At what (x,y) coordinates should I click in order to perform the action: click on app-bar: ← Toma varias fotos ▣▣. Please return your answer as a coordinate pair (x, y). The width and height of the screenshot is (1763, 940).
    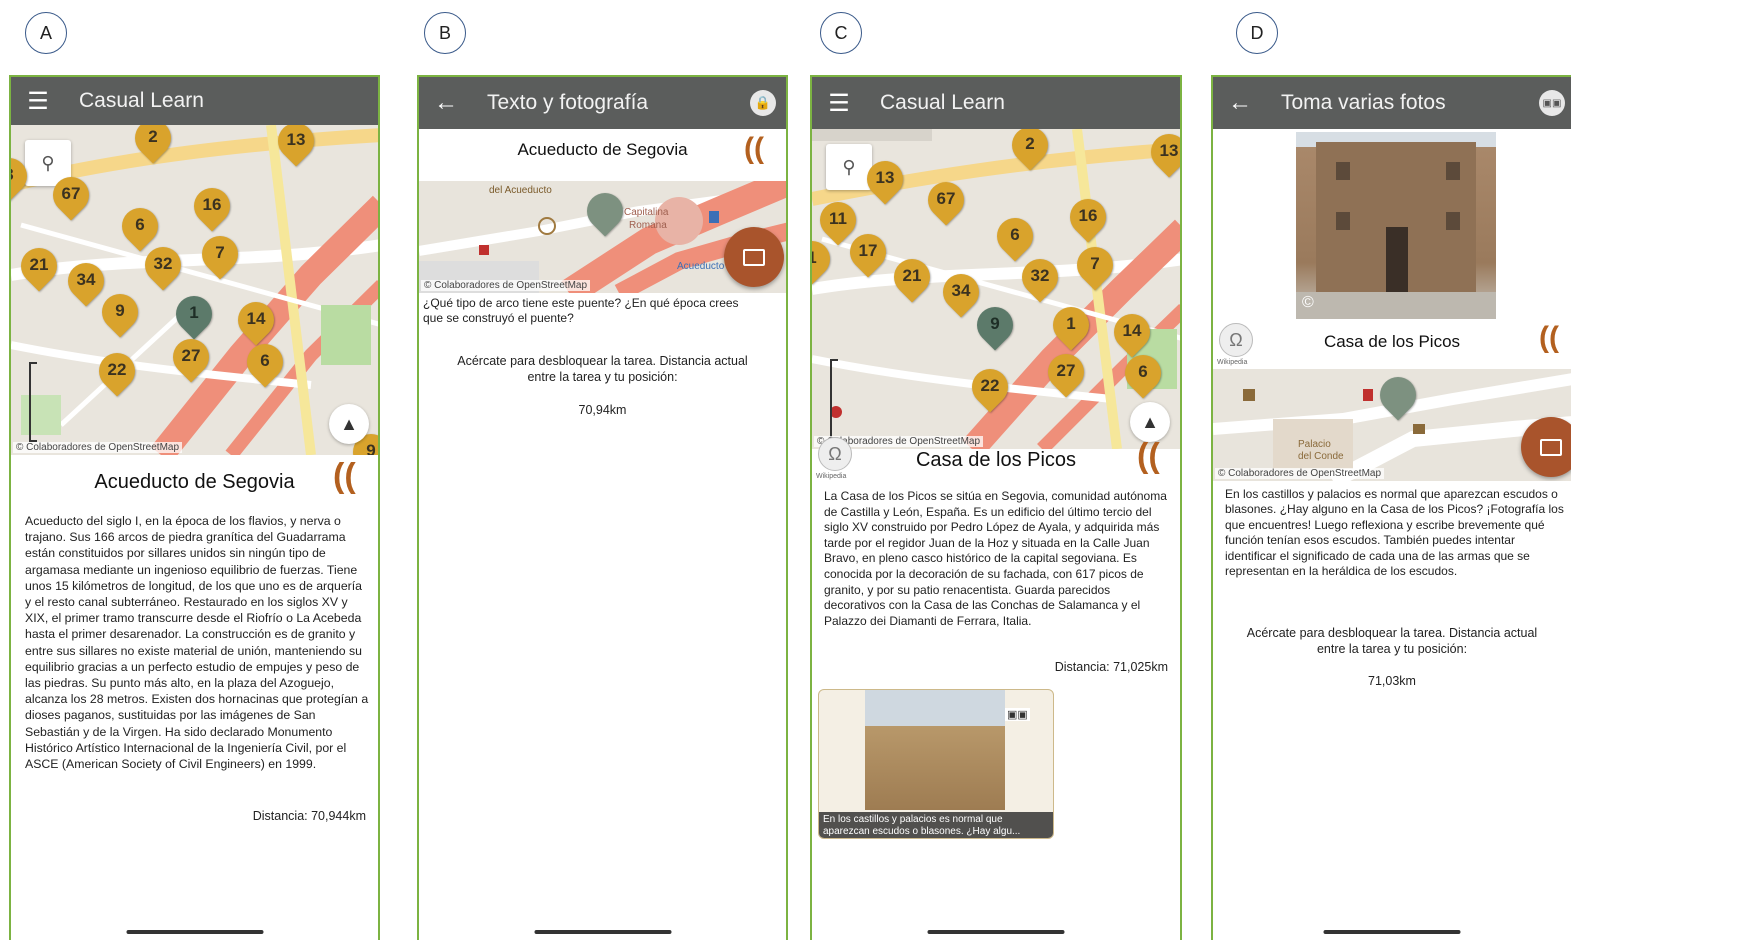
    Looking at the image, I should click on (1392, 103).